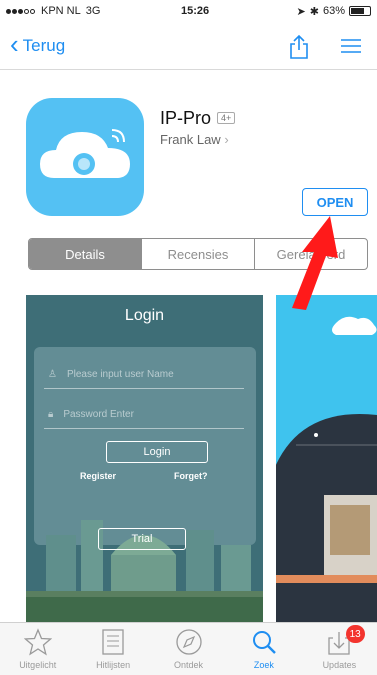  I want to click on screenshot-login-button: Login, so click(157, 452).